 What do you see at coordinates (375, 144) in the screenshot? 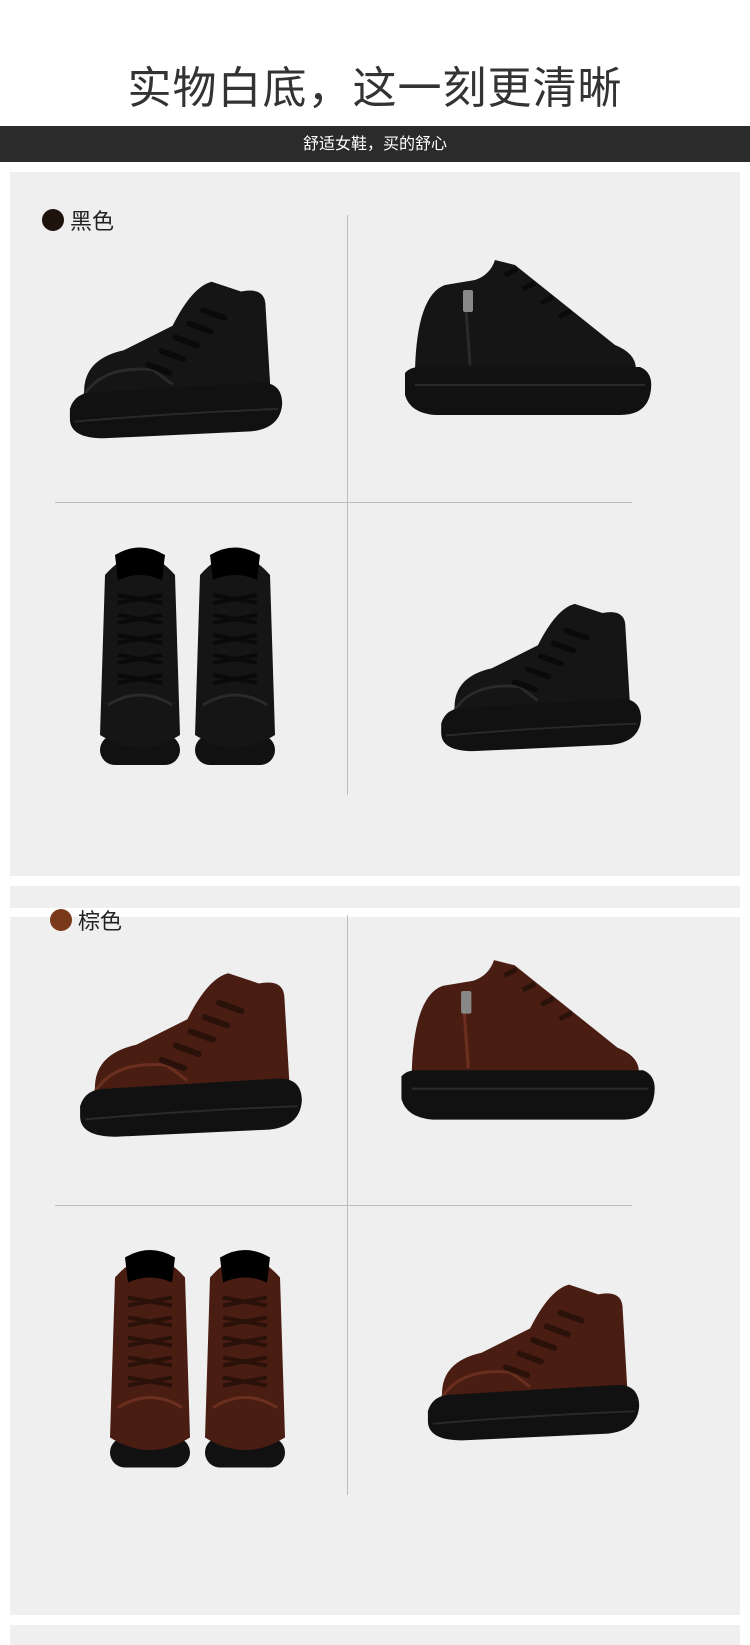
I see `banner: 舒适女鞋，买的舒心` at bounding box center [375, 144].